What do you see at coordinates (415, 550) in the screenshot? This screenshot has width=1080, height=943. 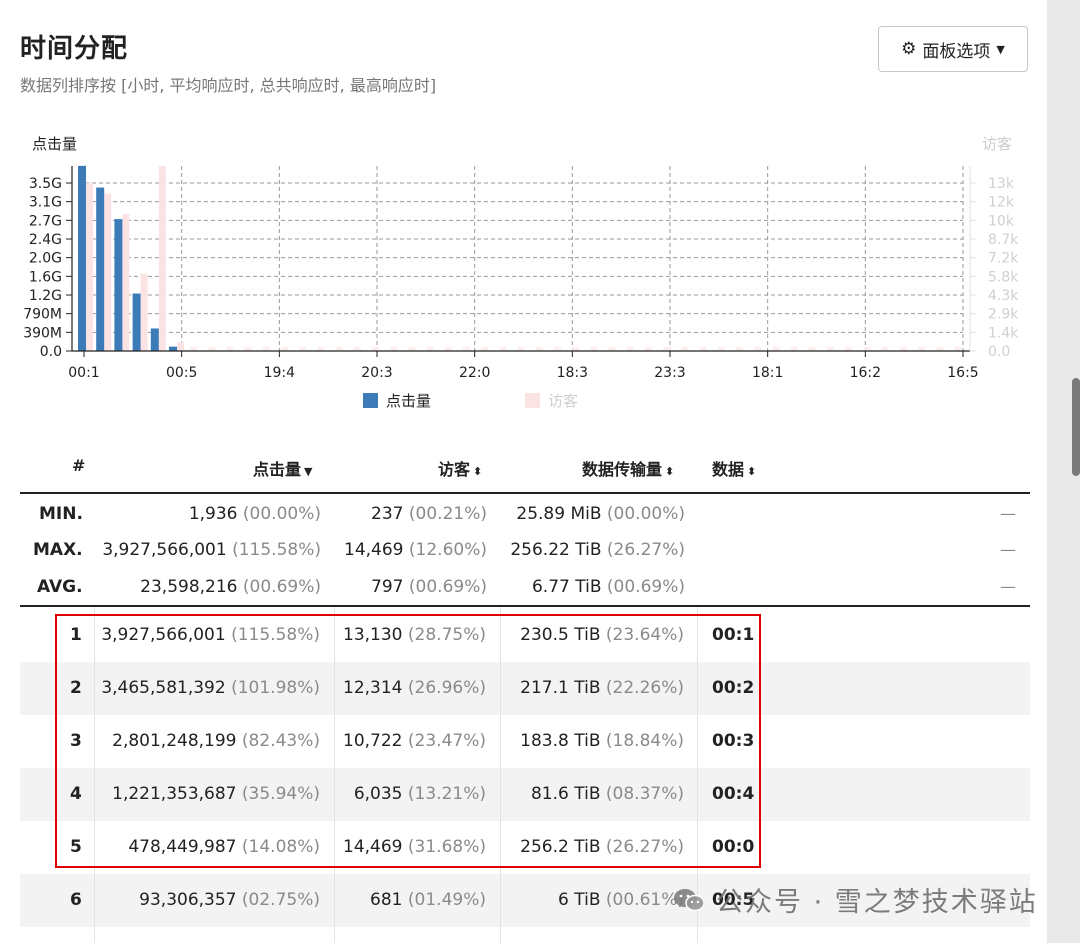 I see `summary-max-visitors: 14,469 (12.60%)` at bounding box center [415, 550].